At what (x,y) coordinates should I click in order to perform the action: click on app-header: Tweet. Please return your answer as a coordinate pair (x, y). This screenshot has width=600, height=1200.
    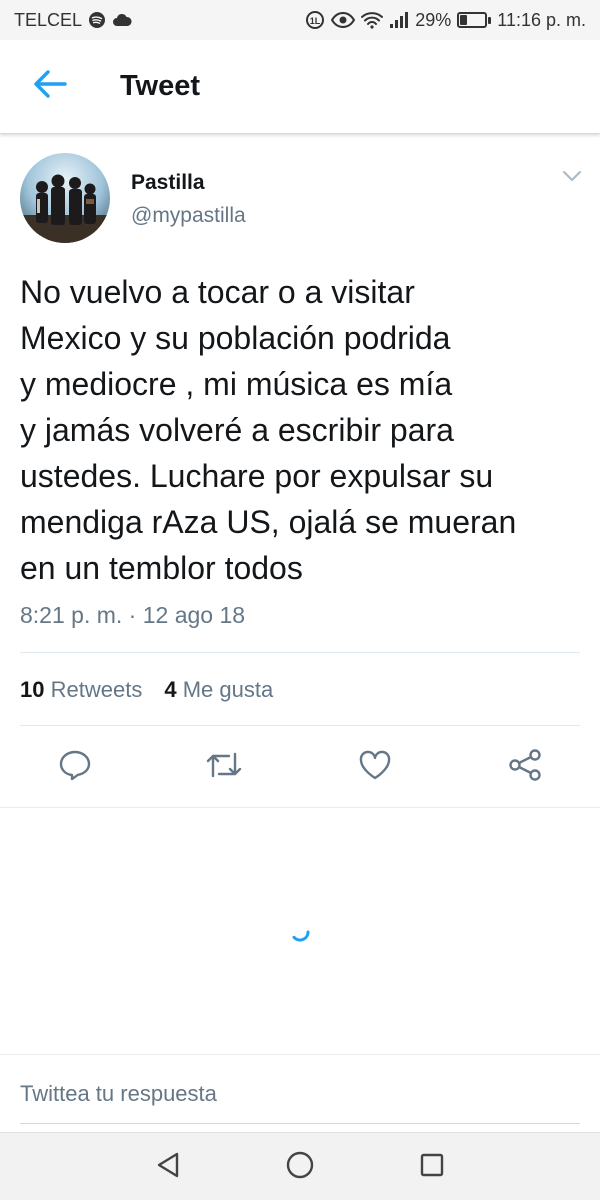
    Looking at the image, I should click on (300, 87).